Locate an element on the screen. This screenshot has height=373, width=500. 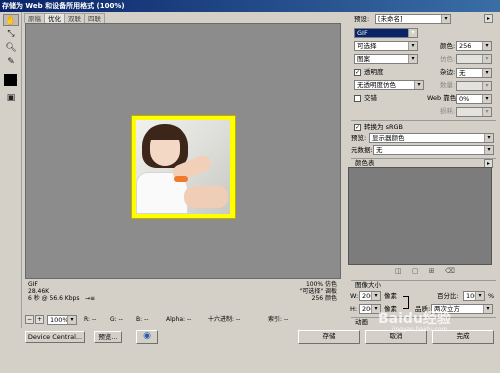
metadata-select: 无 is located at coordinates (433, 150).